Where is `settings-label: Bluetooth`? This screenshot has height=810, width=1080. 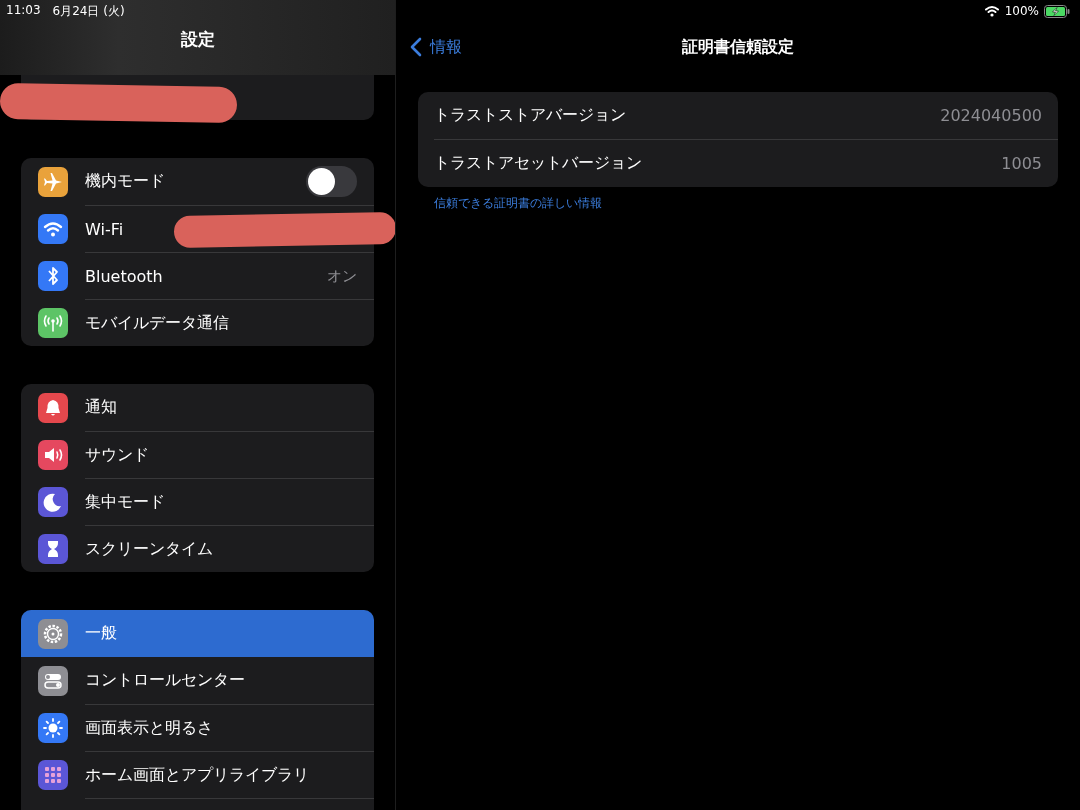
settings-label: Bluetooth is located at coordinates (124, 276).